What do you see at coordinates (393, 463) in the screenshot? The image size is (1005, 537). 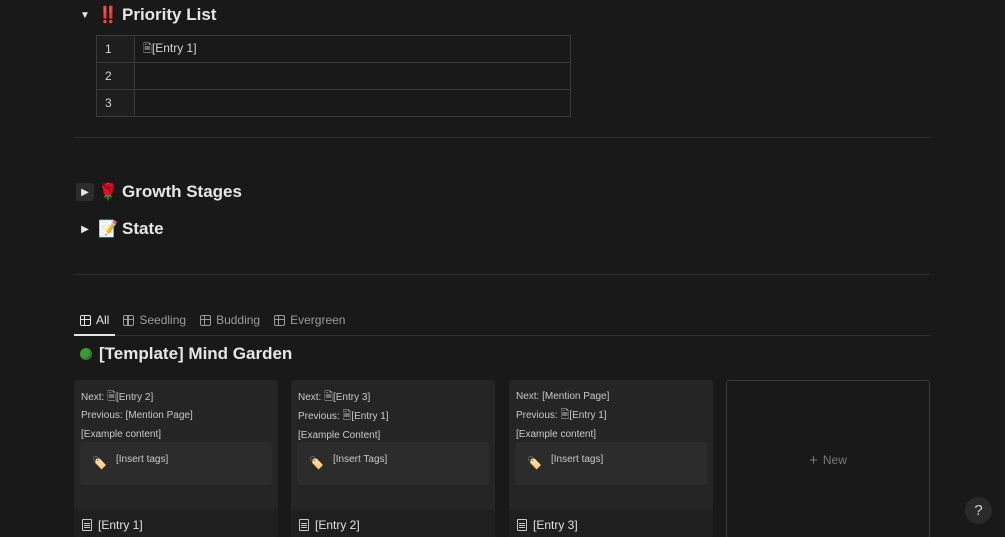 I see `tags-box: 🏷️ [Insert Tags]` at bounding box center [393, 463].